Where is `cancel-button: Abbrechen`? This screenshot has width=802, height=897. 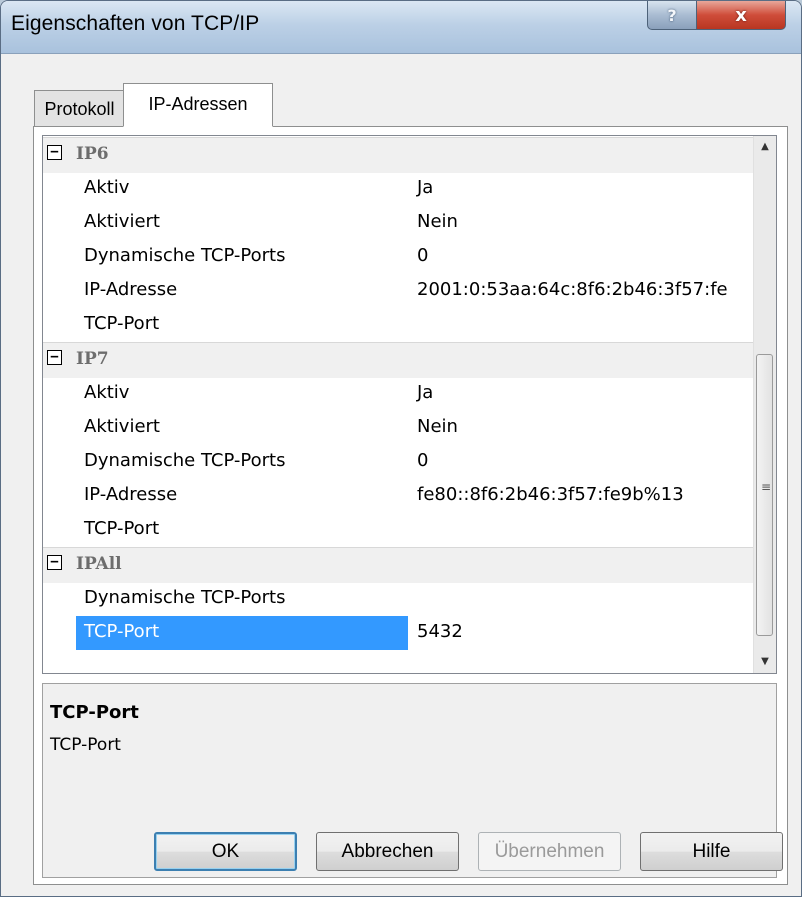 cancel-button: Abbrechen is located at coordinates (387, 851).